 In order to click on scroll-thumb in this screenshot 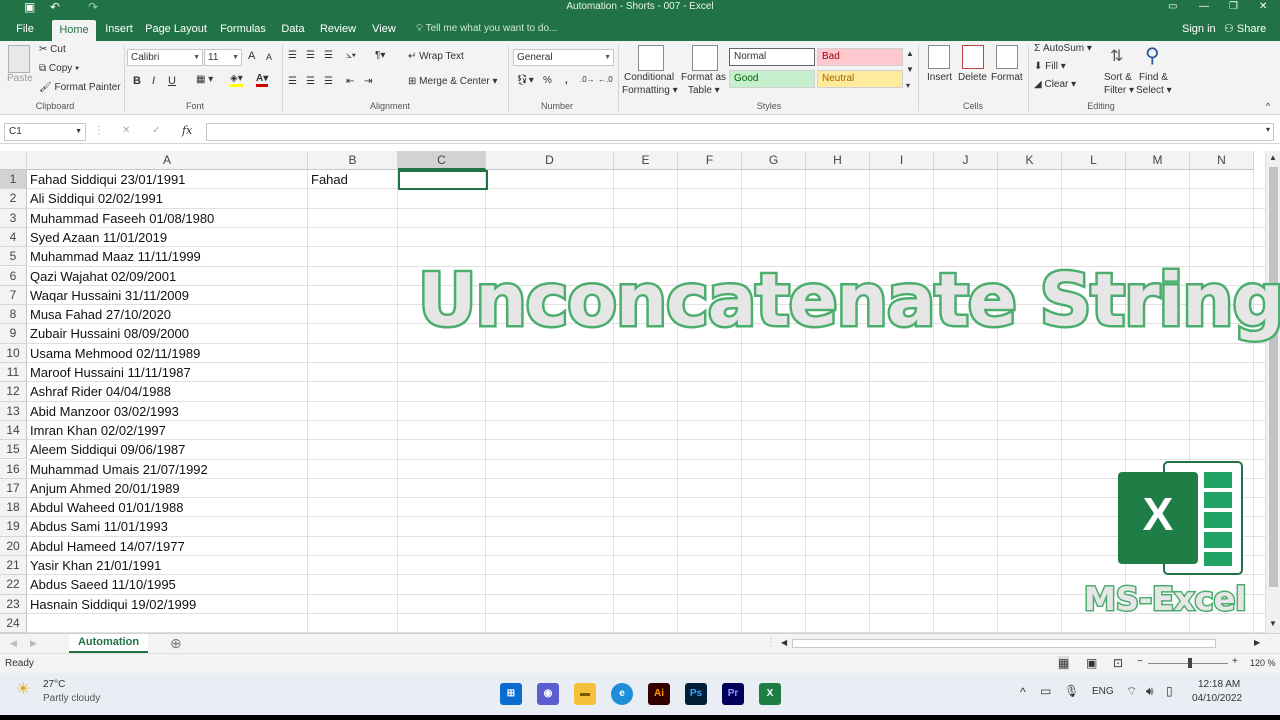, I will do `click(1273, 377)`.